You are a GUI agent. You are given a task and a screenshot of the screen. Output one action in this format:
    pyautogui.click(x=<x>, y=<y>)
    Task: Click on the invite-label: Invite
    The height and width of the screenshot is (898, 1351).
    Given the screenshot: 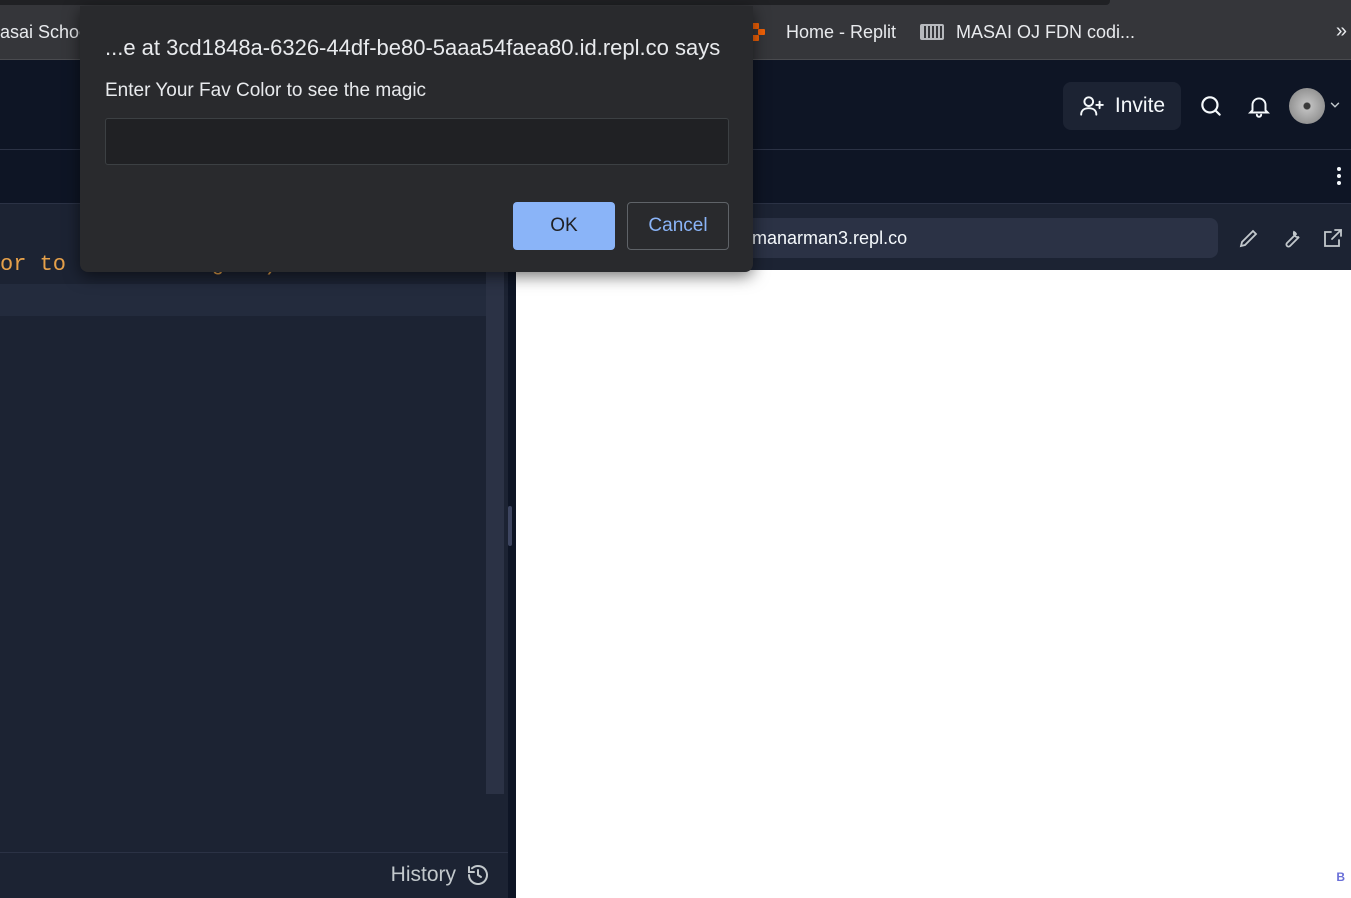 What is the action you would take?
    pyautogui.click(x=1140, y=105)
    